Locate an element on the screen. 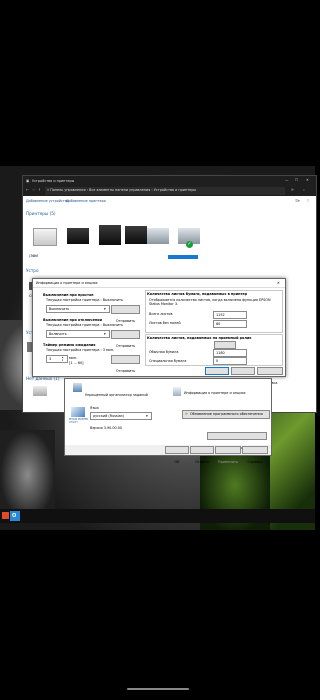 Image resolution: width=320 pixels, height=700 pixels. maximize-icon: ☐ is located at coordinates (296, 180).